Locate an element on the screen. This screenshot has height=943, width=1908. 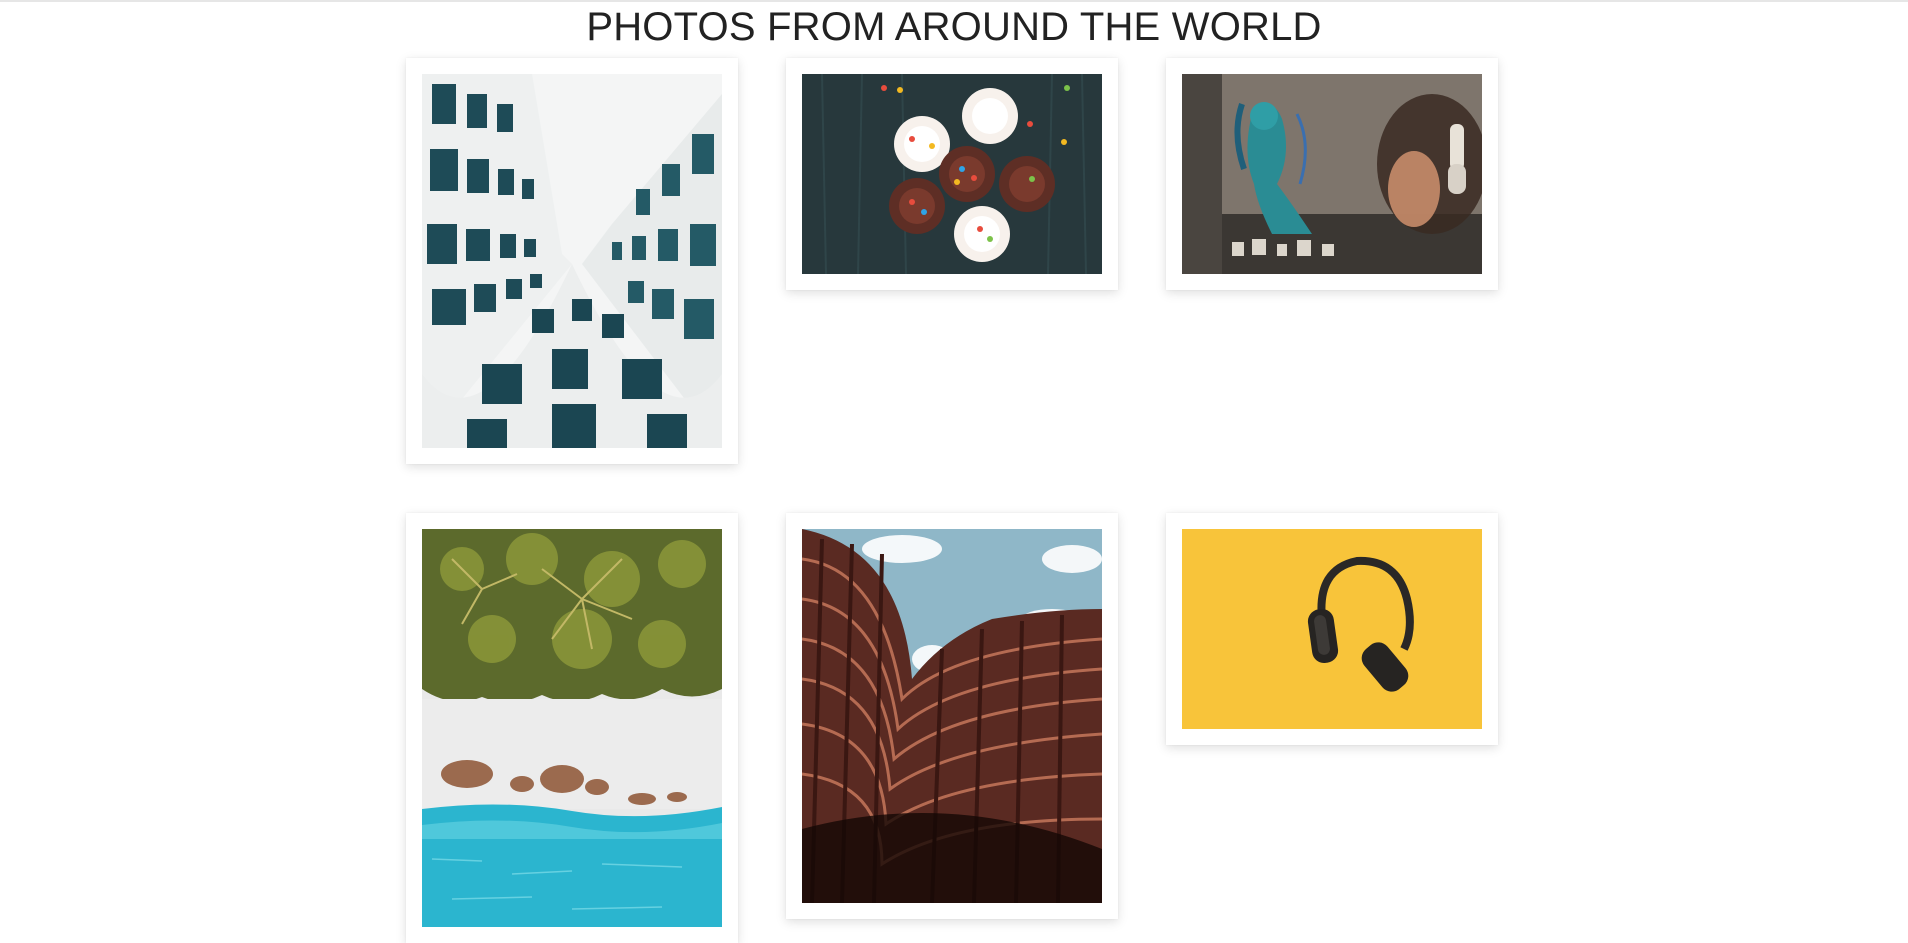
building-photo is located at coordinates (572, 261).